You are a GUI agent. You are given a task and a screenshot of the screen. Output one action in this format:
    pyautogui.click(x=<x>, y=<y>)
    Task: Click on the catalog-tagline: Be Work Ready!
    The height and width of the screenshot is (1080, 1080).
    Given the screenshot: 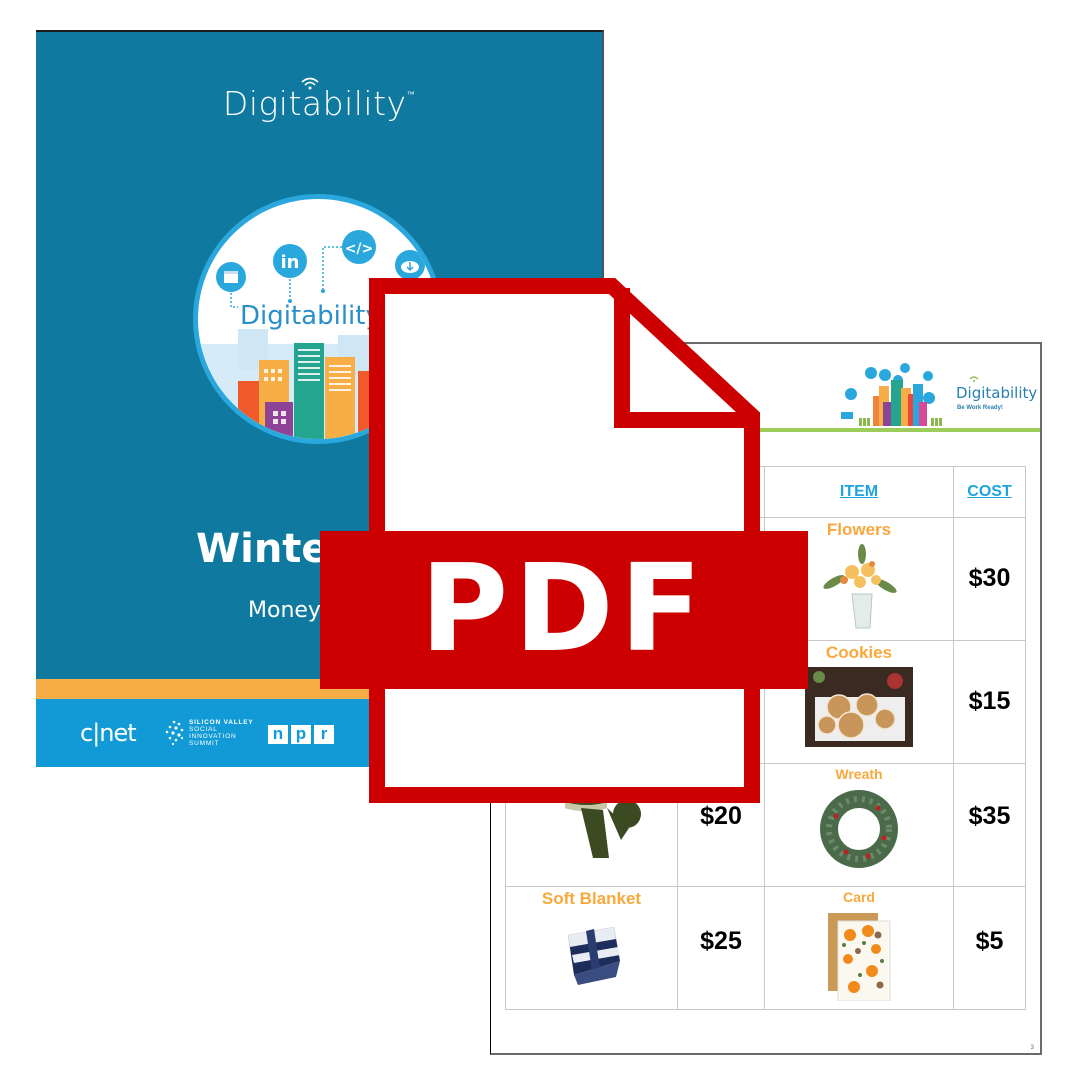 What is the action you would take?
    pyautogui.click(x=980, y=408)
    